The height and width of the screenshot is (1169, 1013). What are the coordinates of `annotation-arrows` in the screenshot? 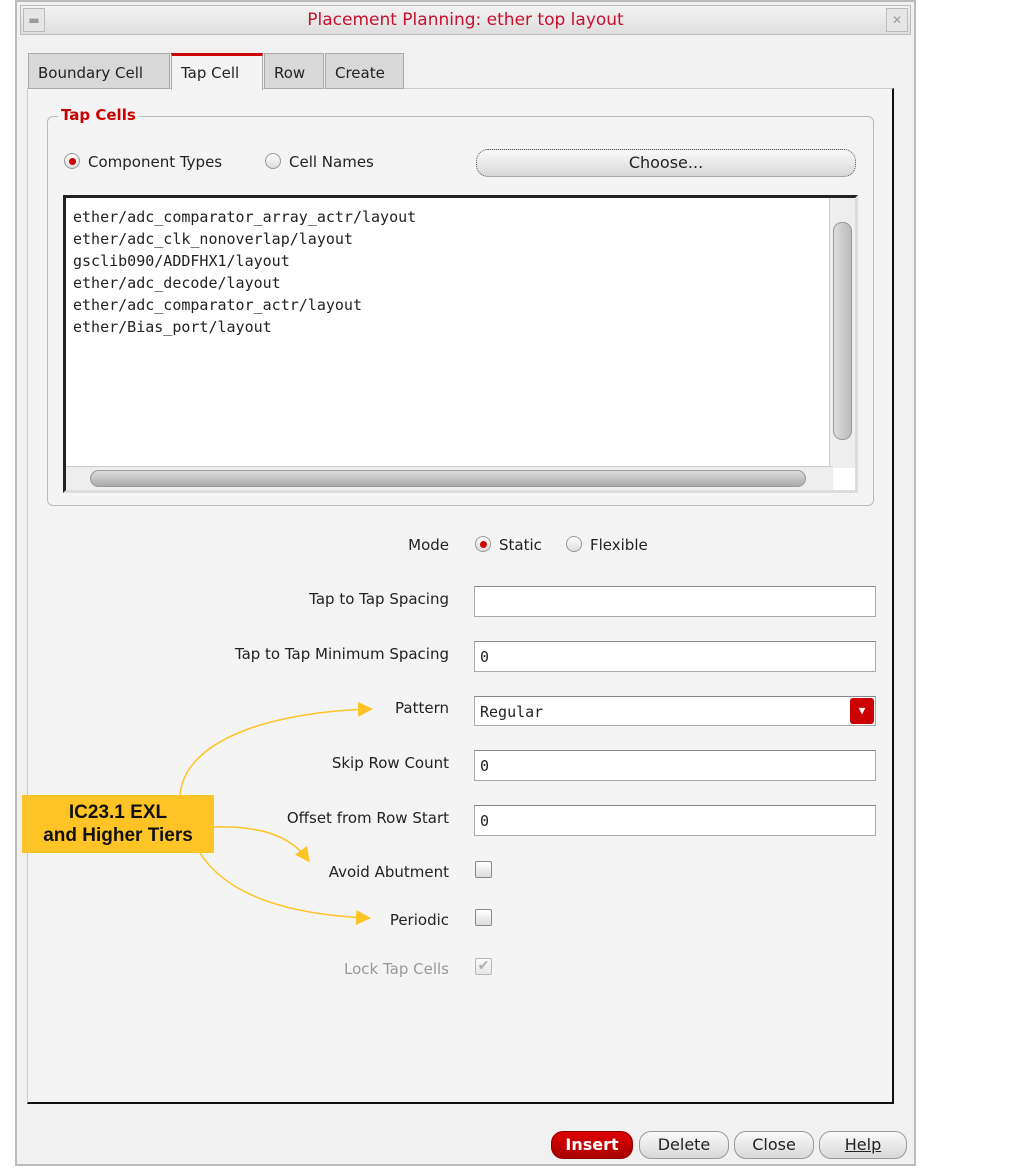 It's located at (276, 813).